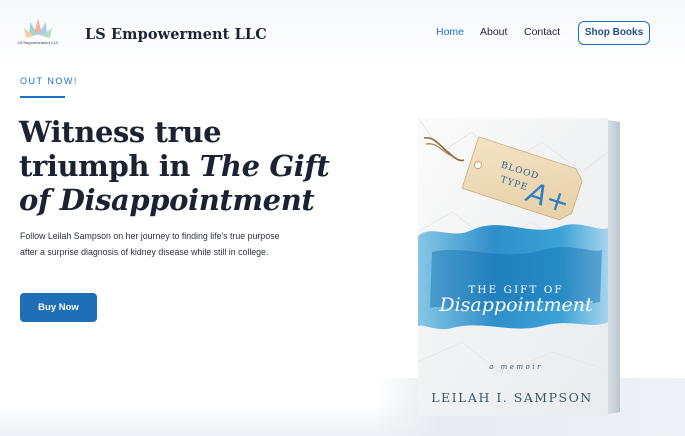 The height and width of the screenshot is (436, 685). Describe the element at coordinates (515, 305) in the screenshot. I see `svg-text: Disappointment` at that location.